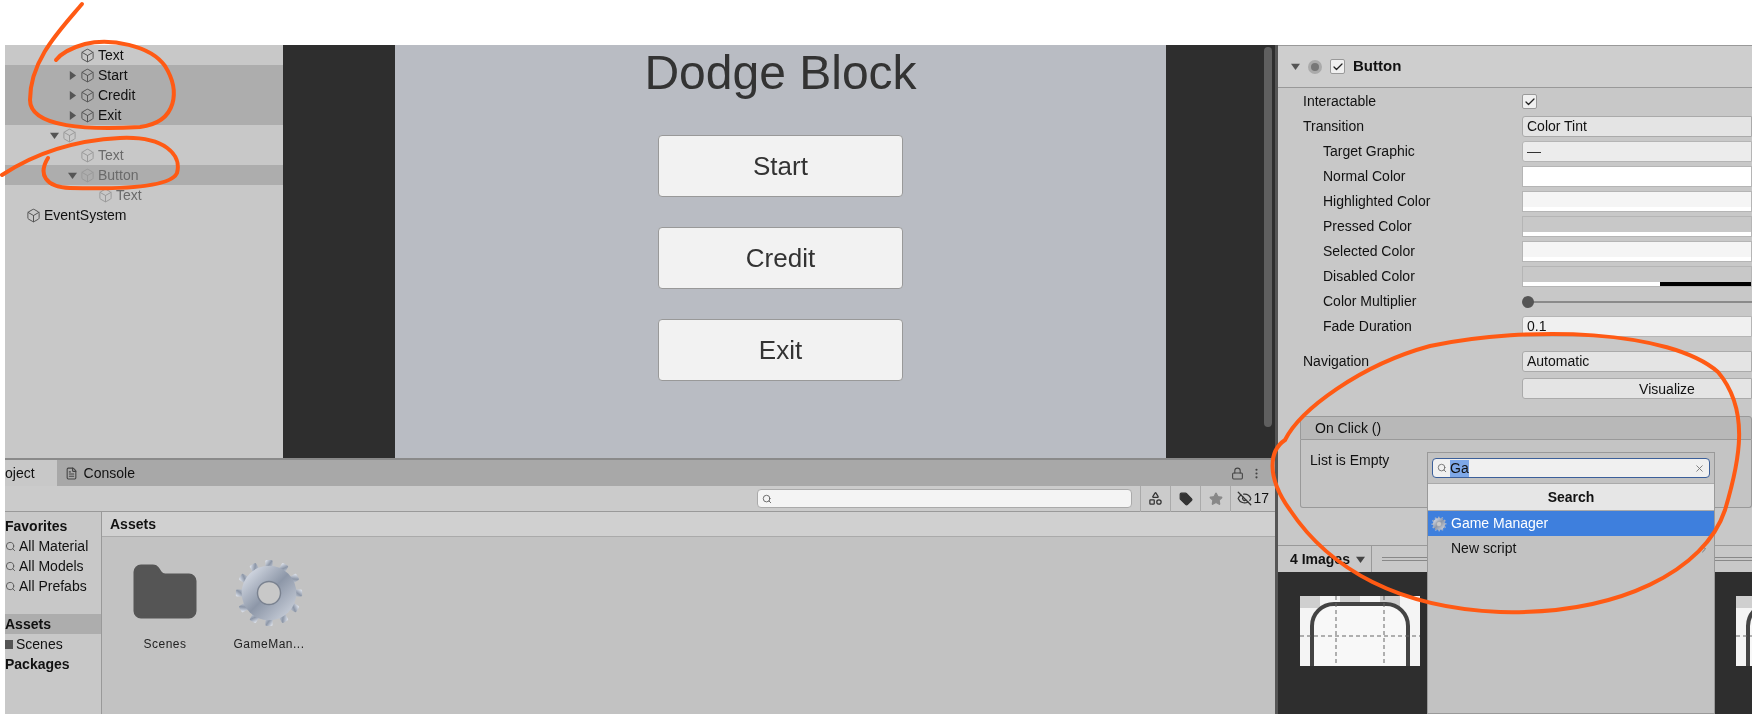 Image resolution: width=1752 pixels, height=714 pixels. What do you see at coordinates (1336, 361) in the screenshot?
I see `field-label: Navigation` at bounding box center [1336, 361].